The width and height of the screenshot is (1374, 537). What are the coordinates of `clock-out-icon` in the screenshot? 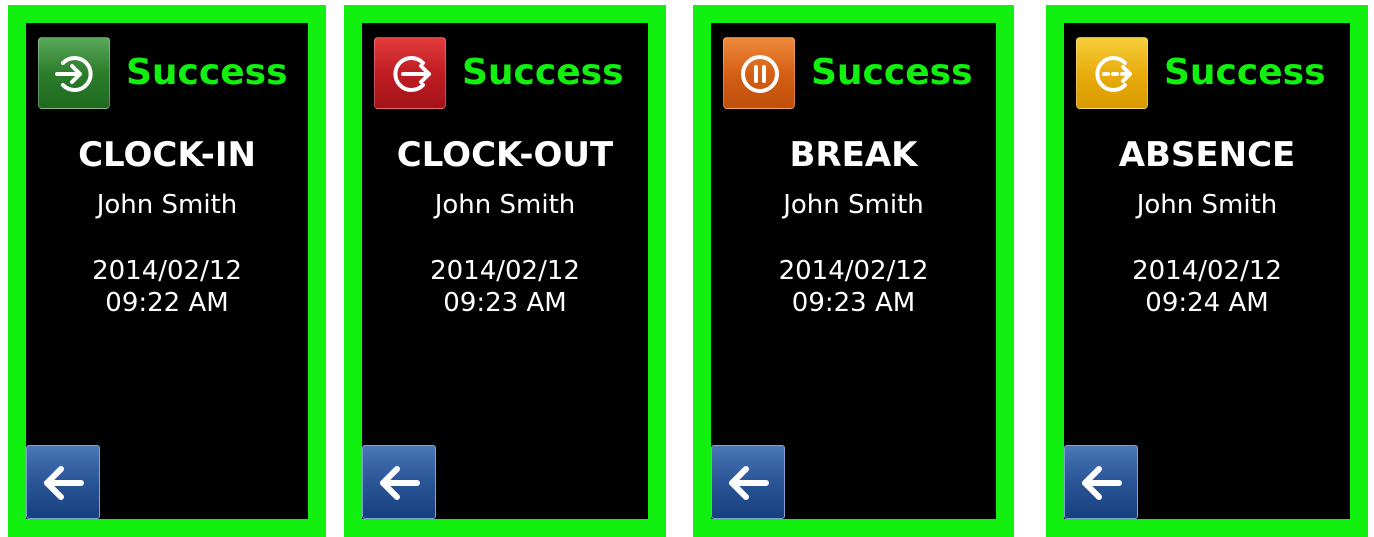 It's located at (410, 73).